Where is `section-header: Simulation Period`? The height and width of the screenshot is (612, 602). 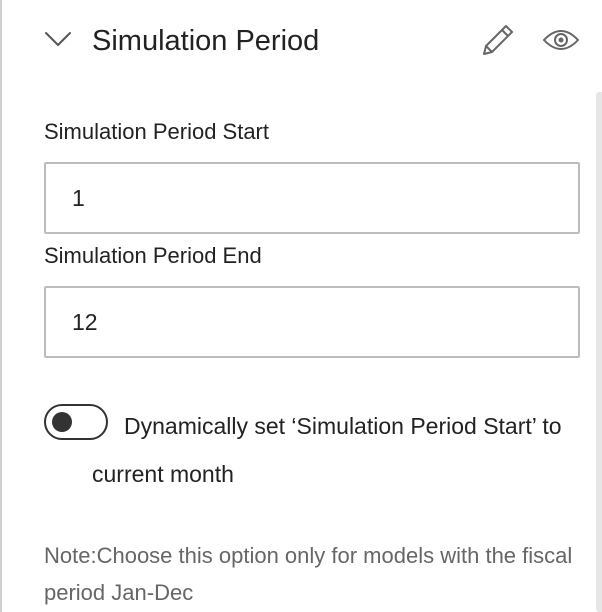 section-header: Simulation Period is located at coordinates (299, 41).